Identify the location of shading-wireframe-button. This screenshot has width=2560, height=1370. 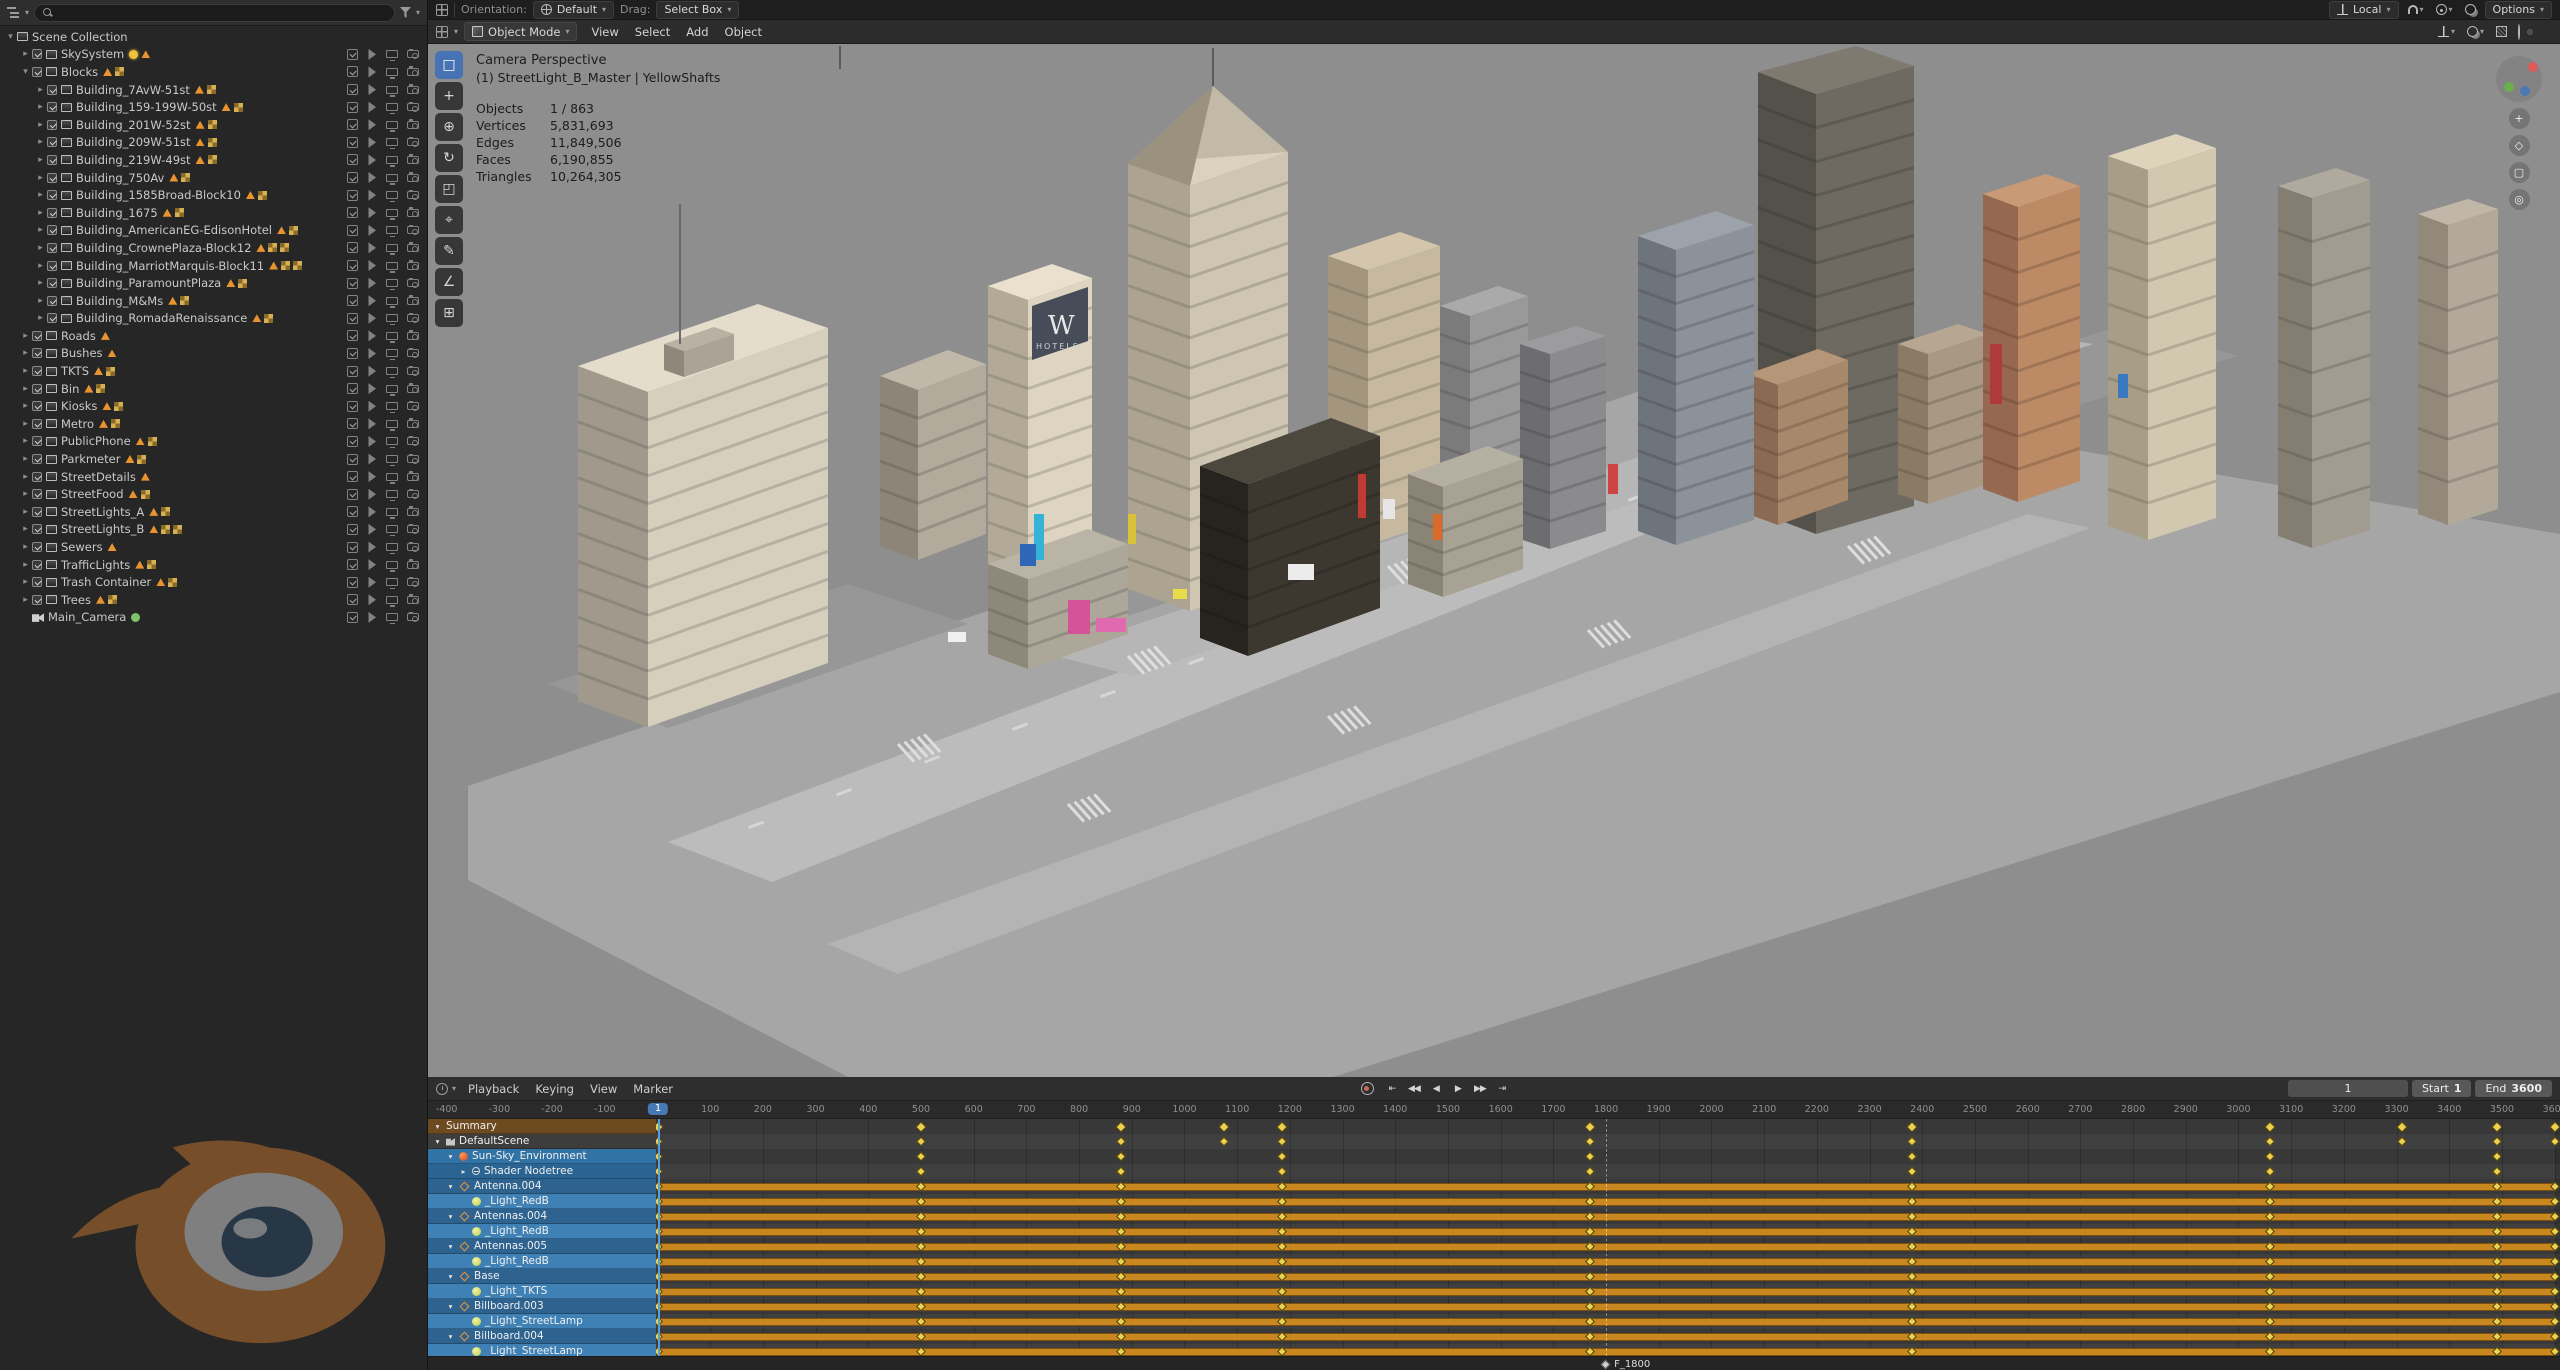
(2519, 32).